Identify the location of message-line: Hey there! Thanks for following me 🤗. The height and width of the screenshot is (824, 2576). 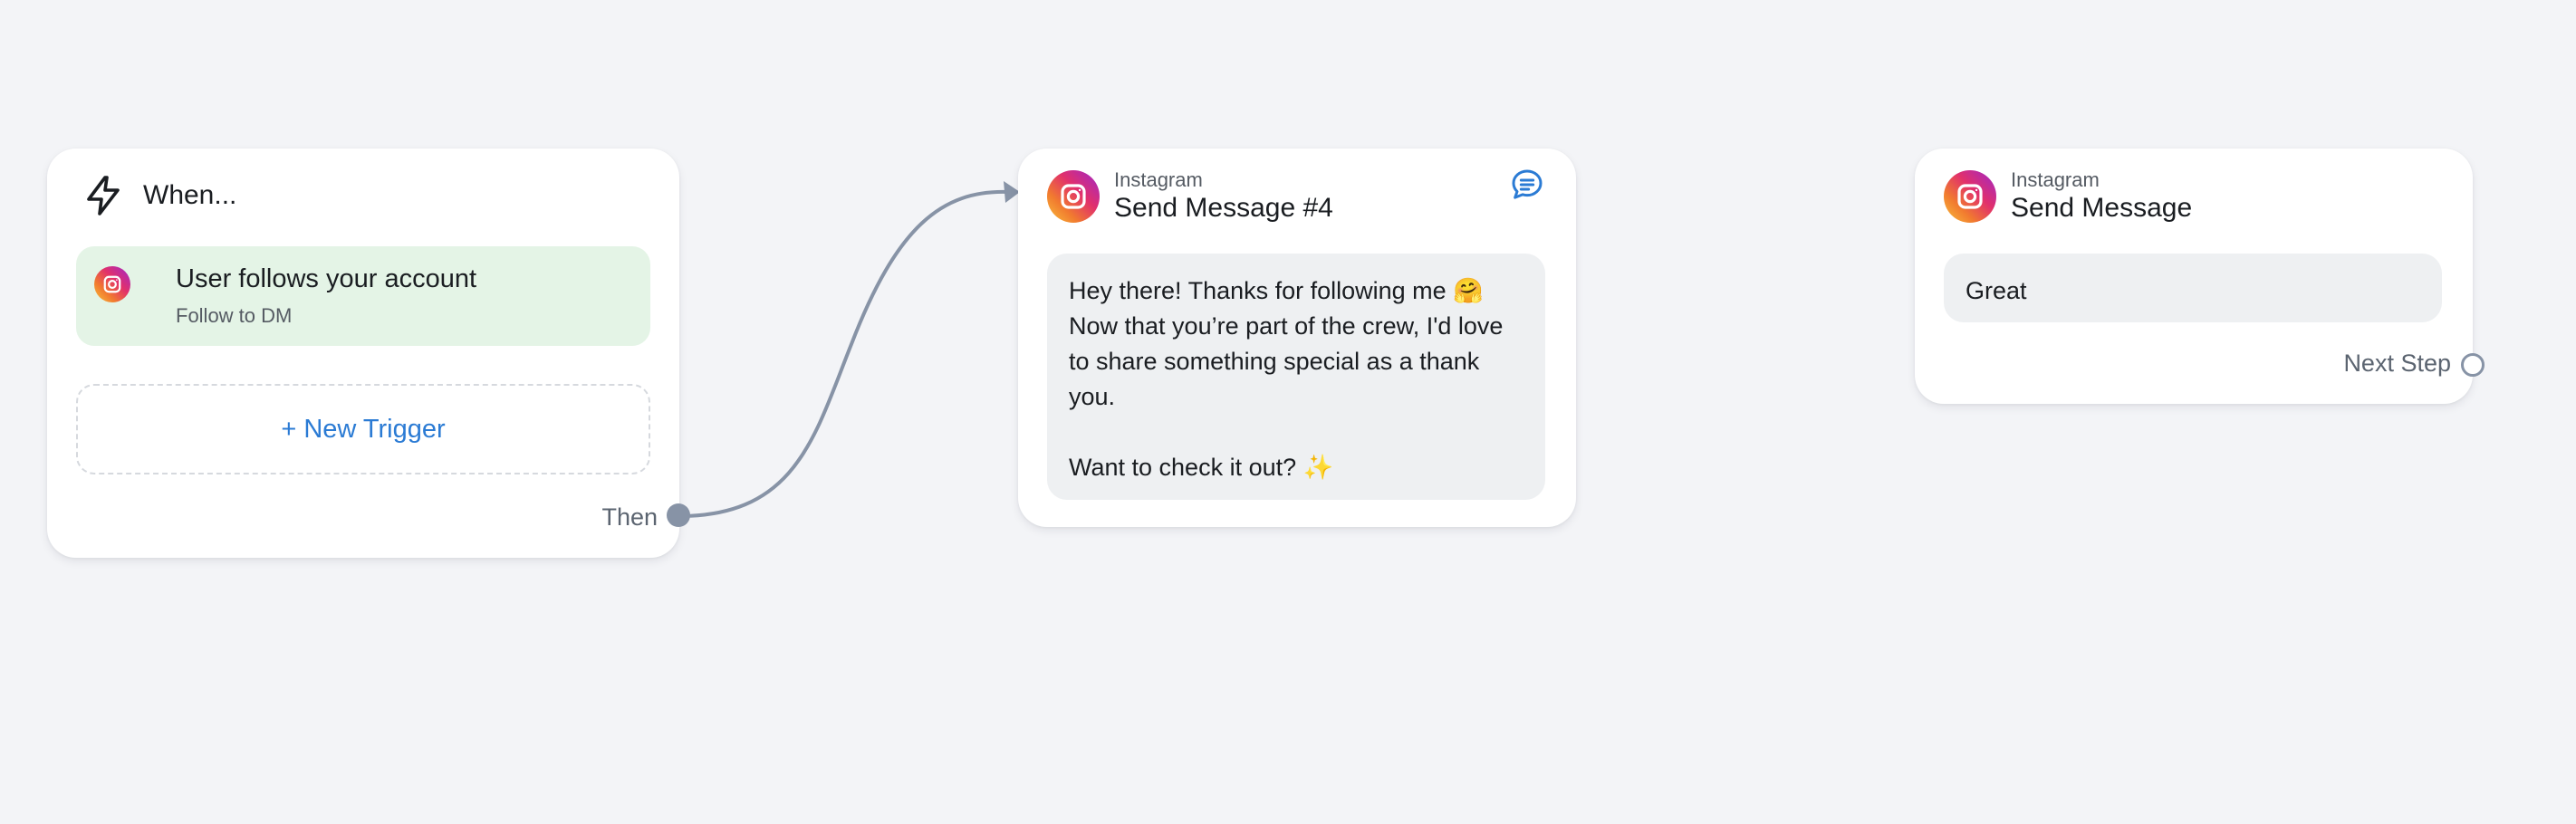
(1276, 291).